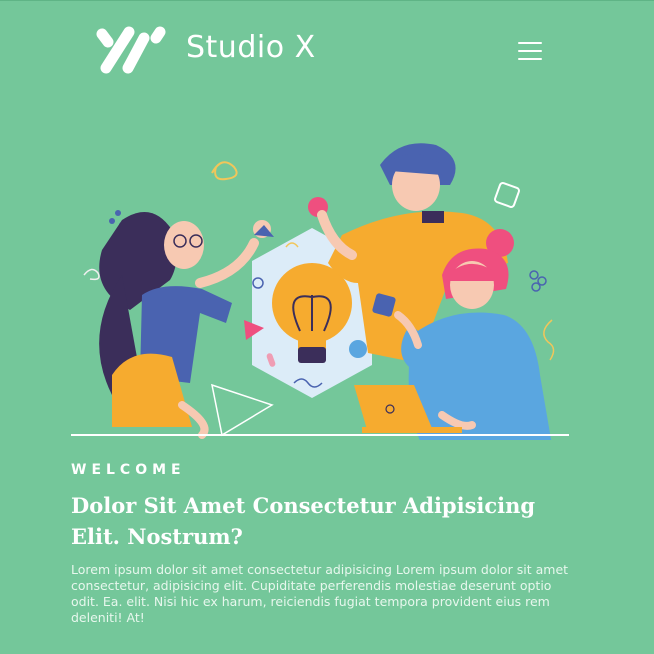 This screenshot has width=654, height=654. Describe the element at coordinates (320, 435) in the screenshot. I see `hero-divider` at that location.